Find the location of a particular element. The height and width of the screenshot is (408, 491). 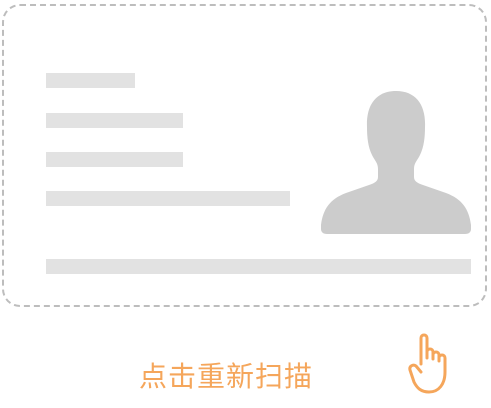

rescan-label: 点击重新扫描 is located at coordinates (226, 376).